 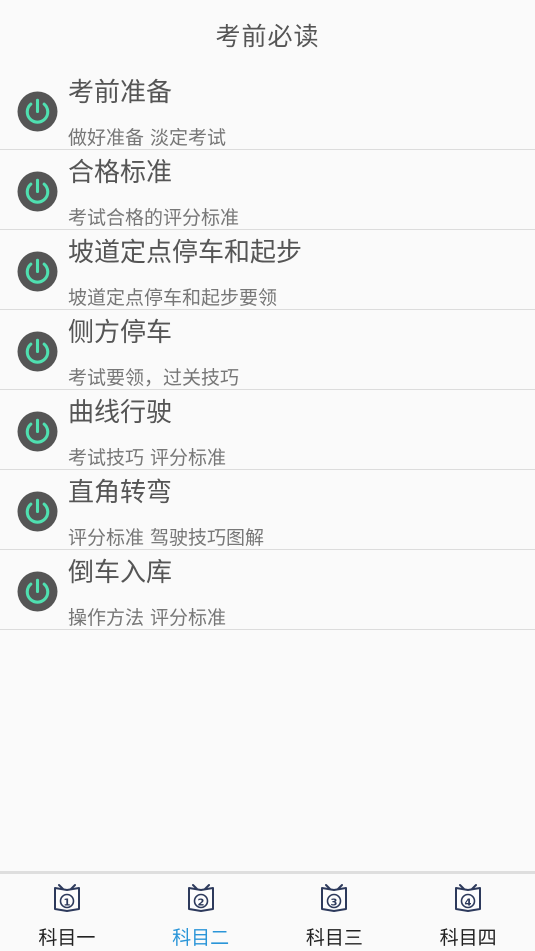 I want to click on item-subtitle: 评分标准 驾驶技巧图解, so click(x=166, y=538).